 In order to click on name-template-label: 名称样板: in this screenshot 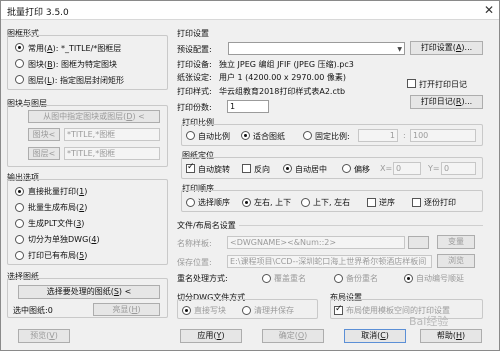, I will do `click(194, 243)`.